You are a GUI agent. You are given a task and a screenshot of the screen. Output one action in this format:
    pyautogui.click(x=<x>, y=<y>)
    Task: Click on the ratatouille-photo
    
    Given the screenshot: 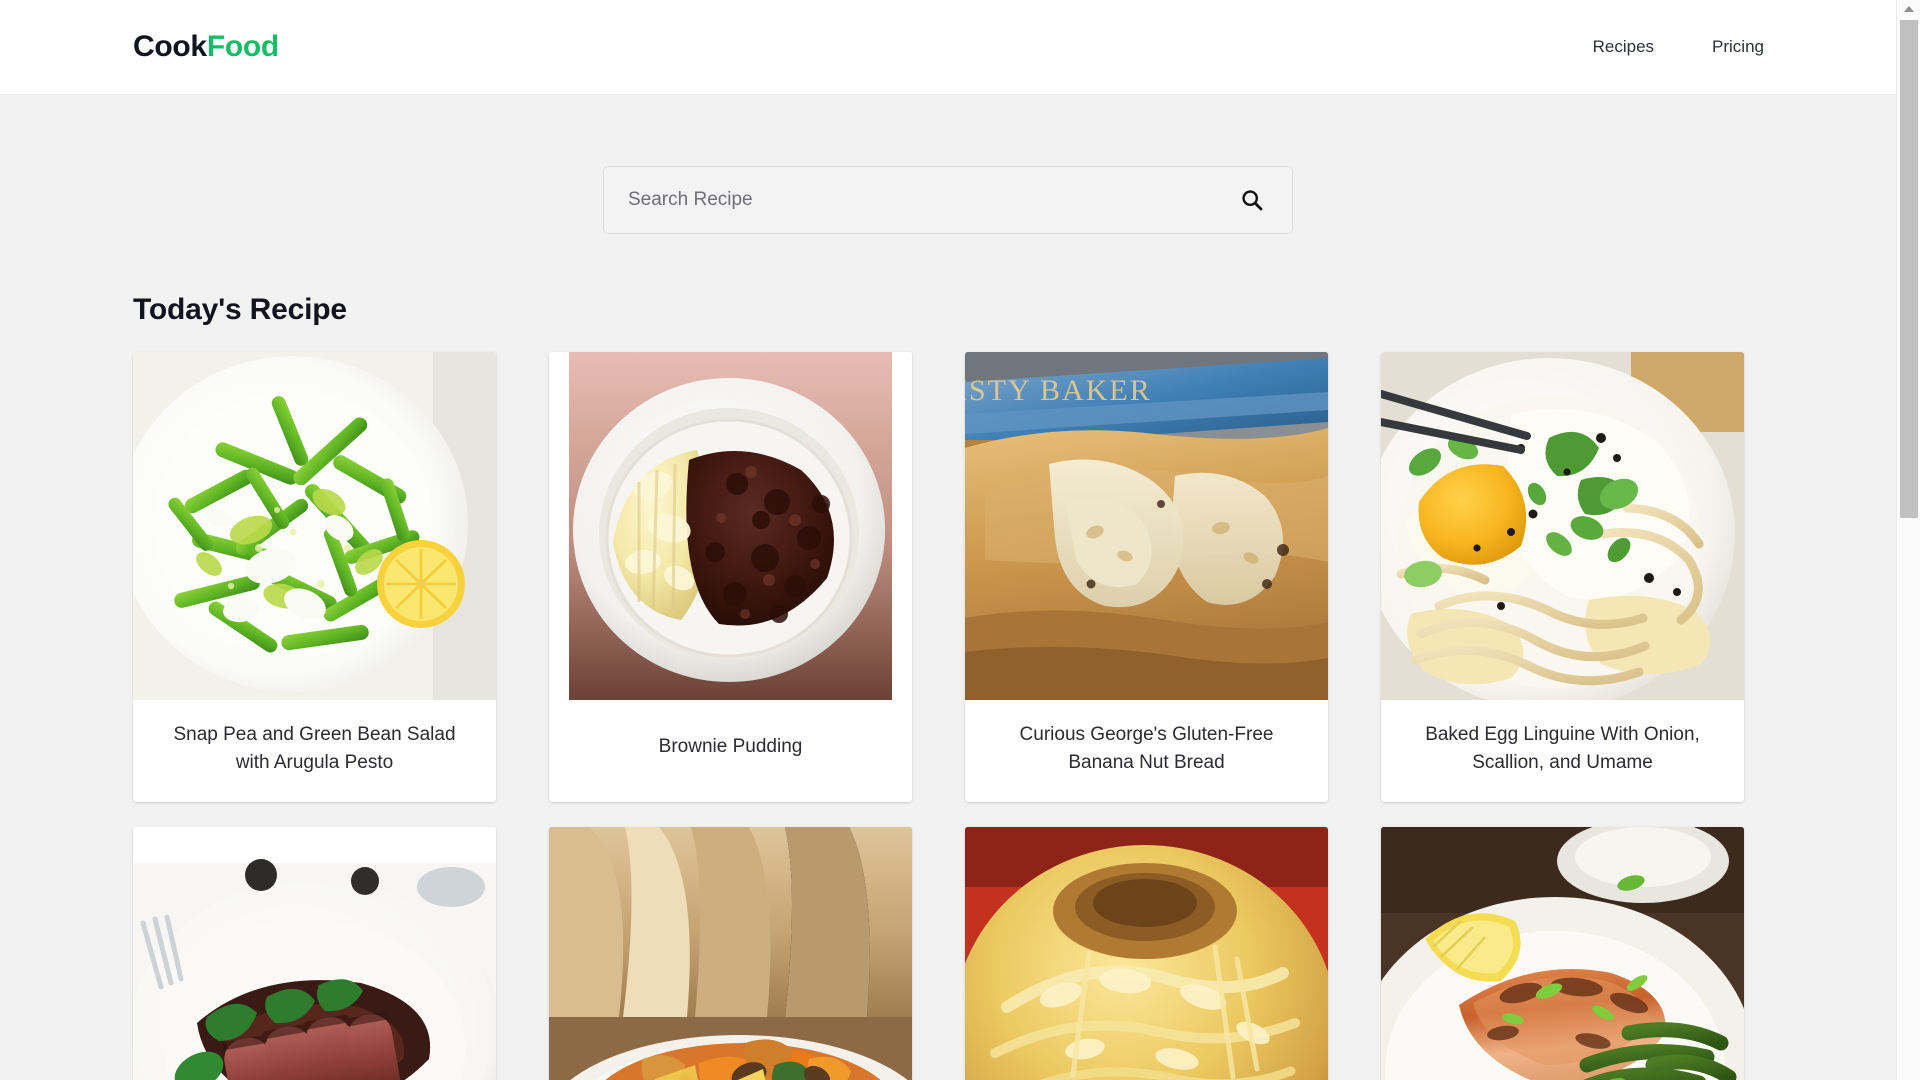 What is the action you would take?
    pyautogui.click(x=730, y=953)
    